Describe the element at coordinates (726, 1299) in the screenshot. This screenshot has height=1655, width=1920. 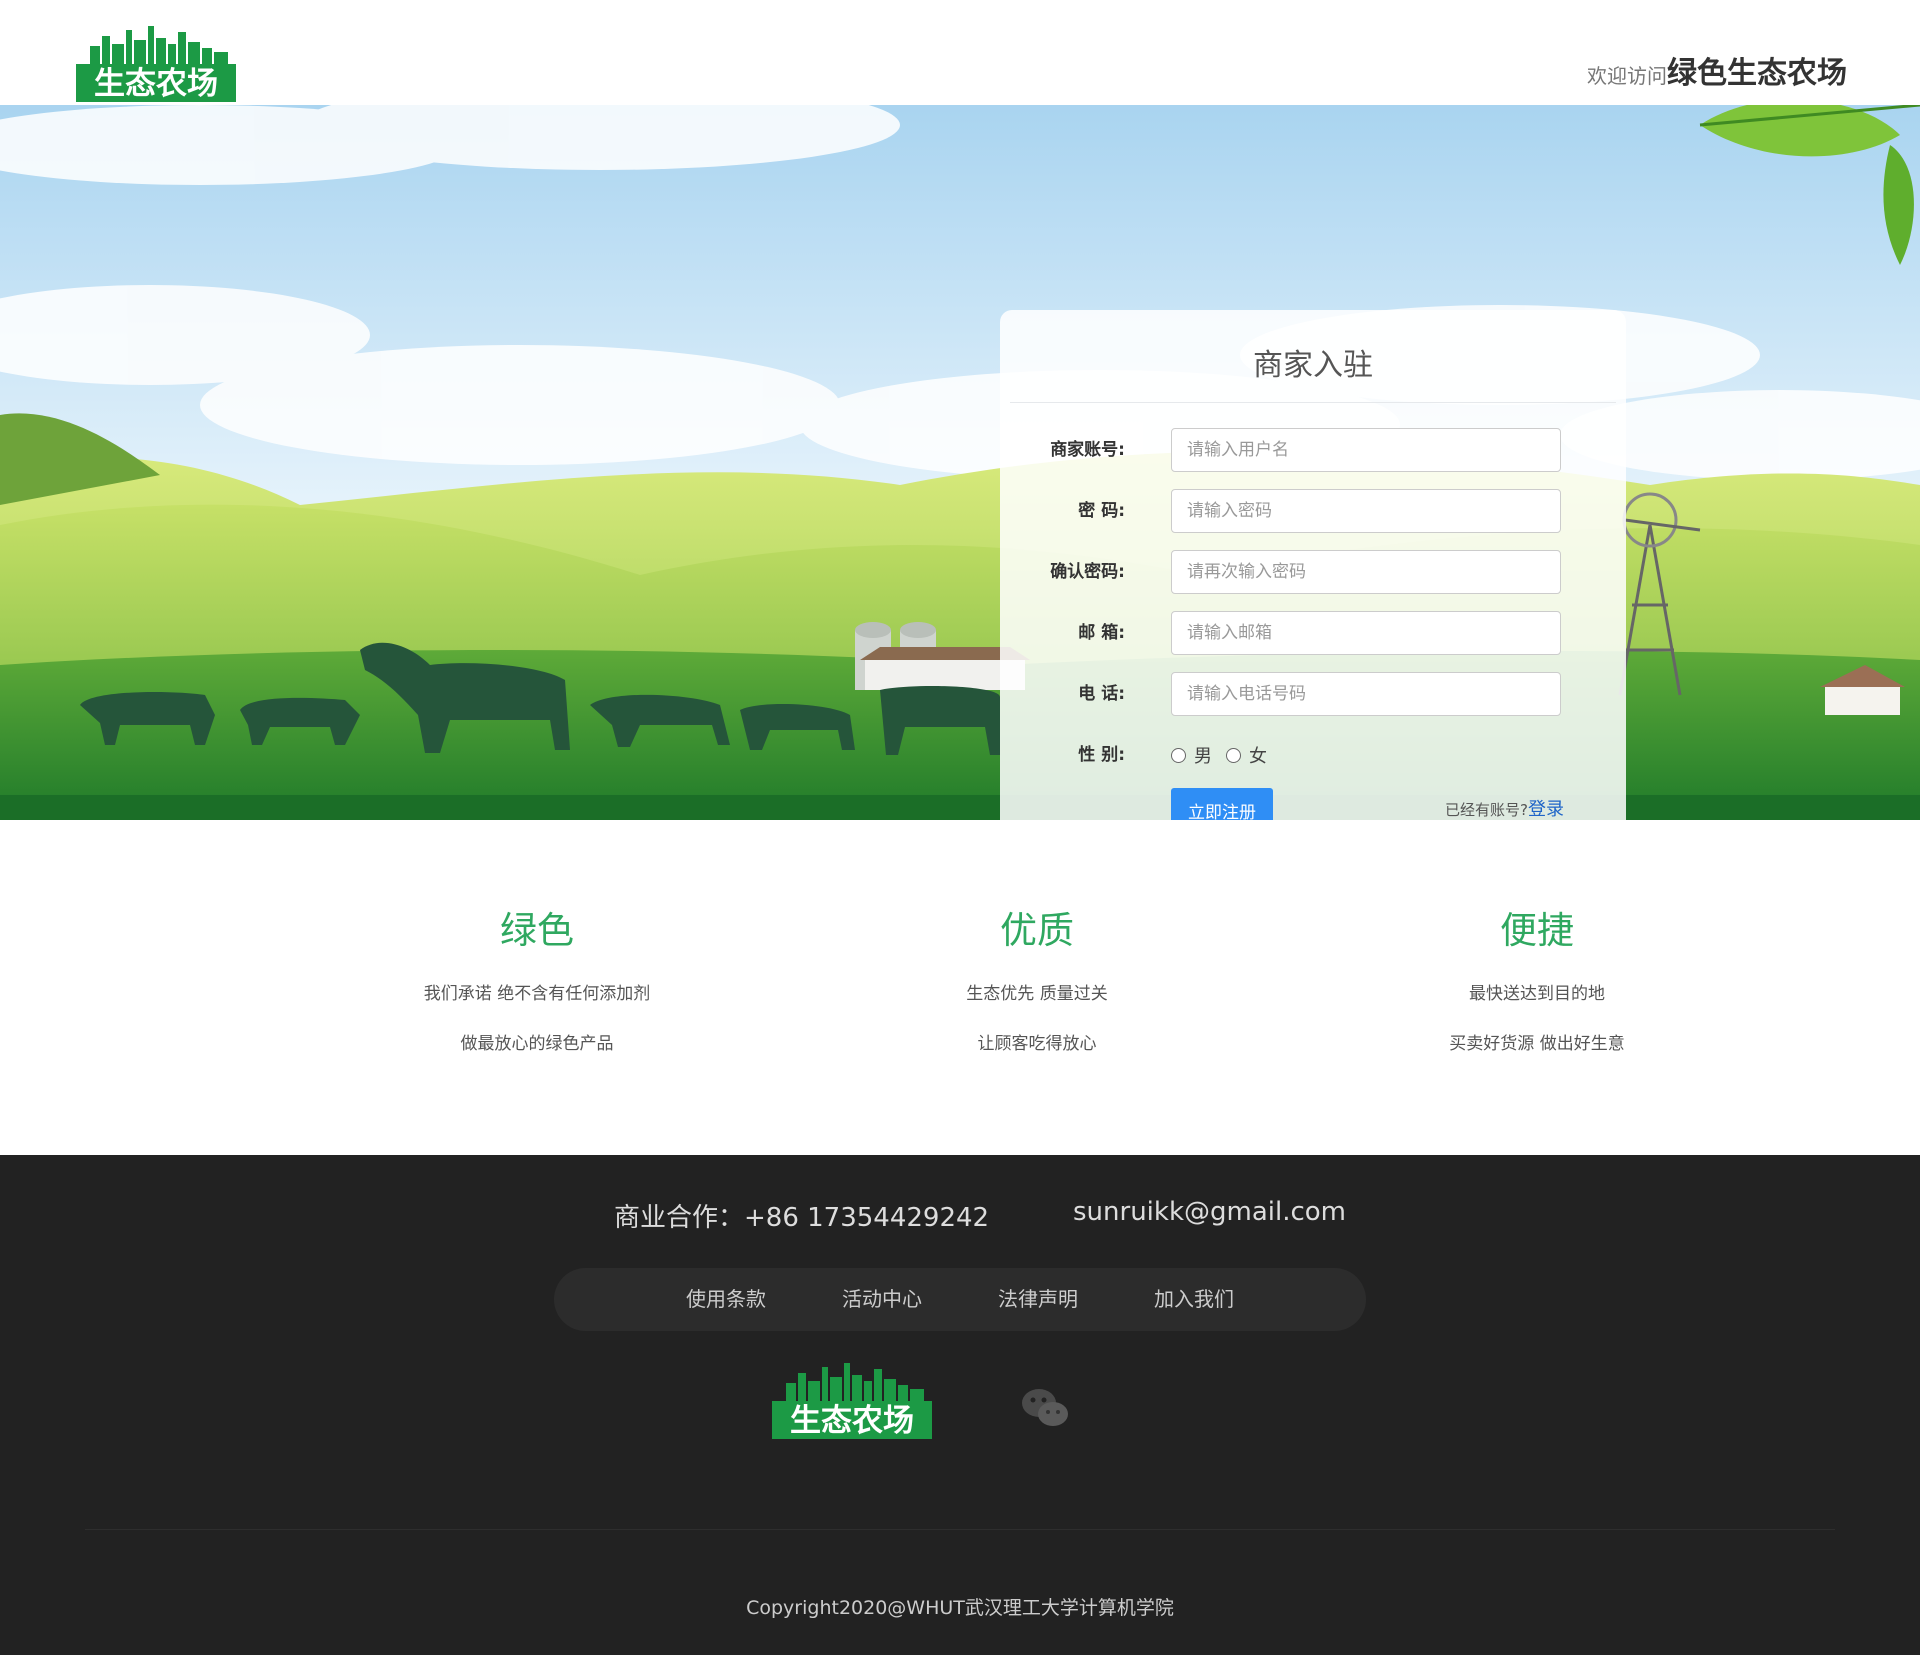
I see `nav-terms-link: 使用条款` at that location.